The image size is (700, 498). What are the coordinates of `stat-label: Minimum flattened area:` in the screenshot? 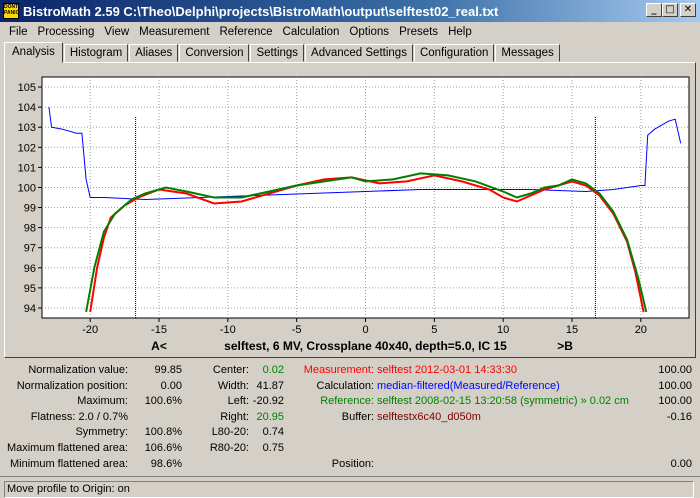 It's located at (69, 463).